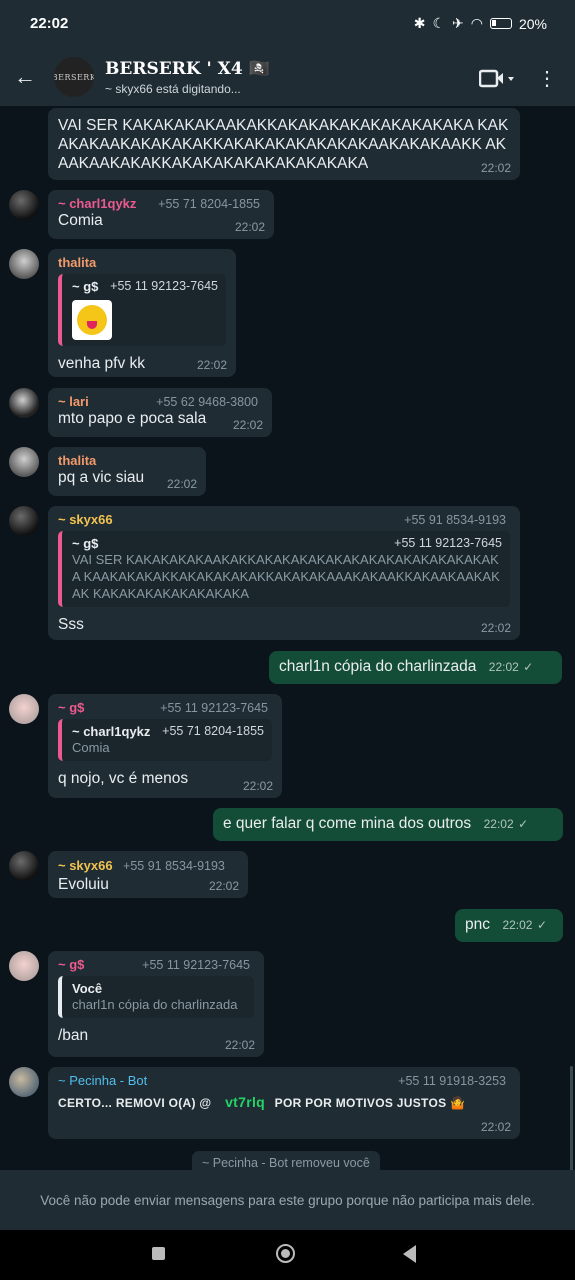 Image resolution: width=575 pixels, height=1280 pixels. I want to click on home-icon, so click(285, 1253).